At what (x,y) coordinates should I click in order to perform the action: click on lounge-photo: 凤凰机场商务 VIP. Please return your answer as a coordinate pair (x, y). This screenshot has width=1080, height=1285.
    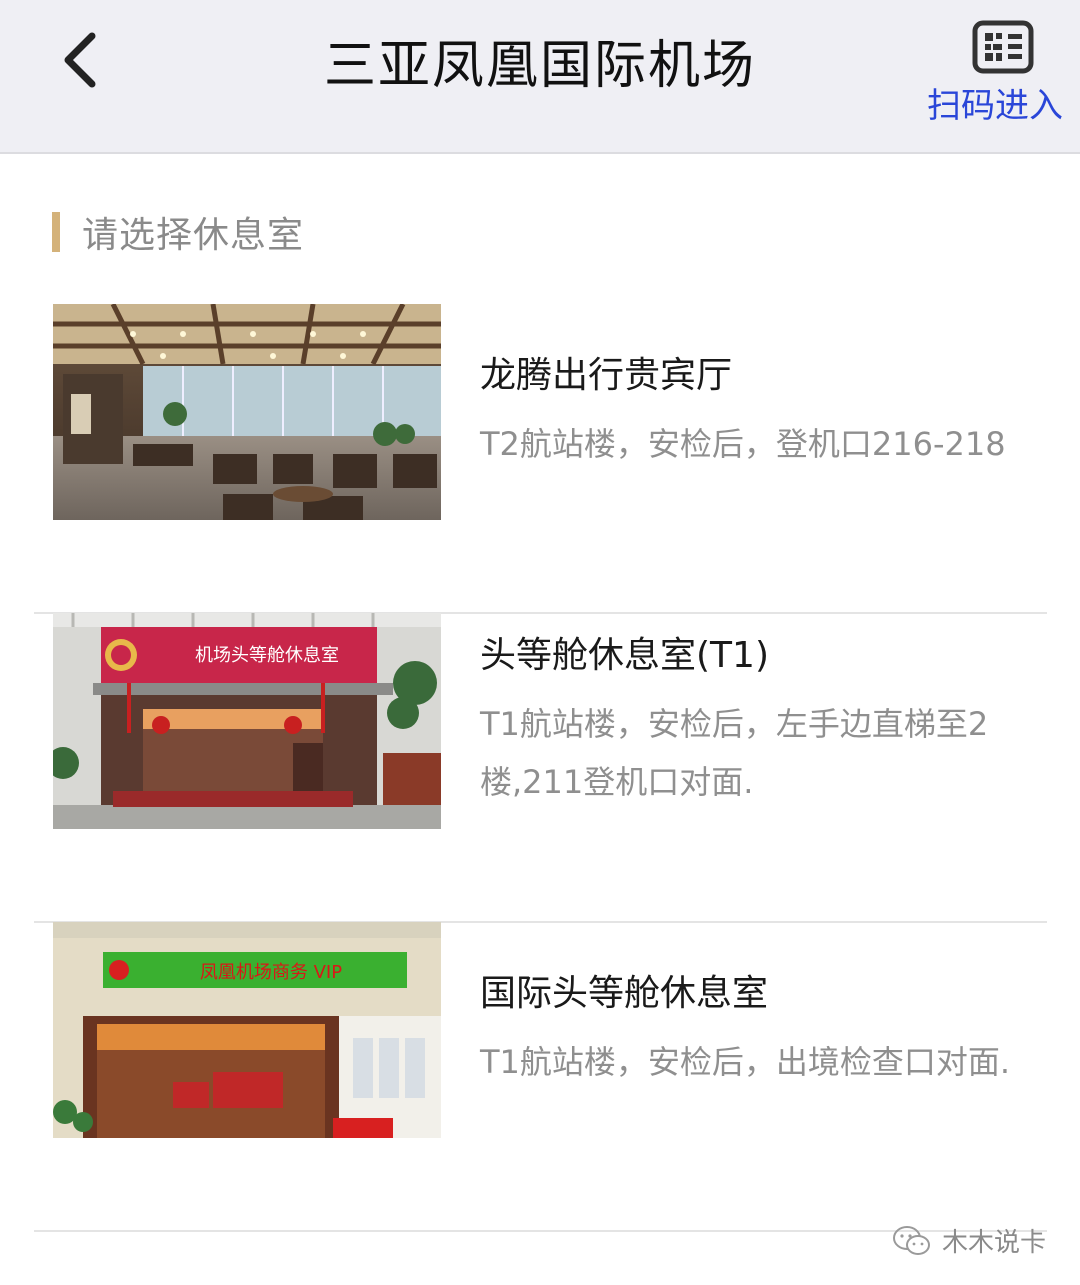
    Looking at the image, I should click on (247, 1030).